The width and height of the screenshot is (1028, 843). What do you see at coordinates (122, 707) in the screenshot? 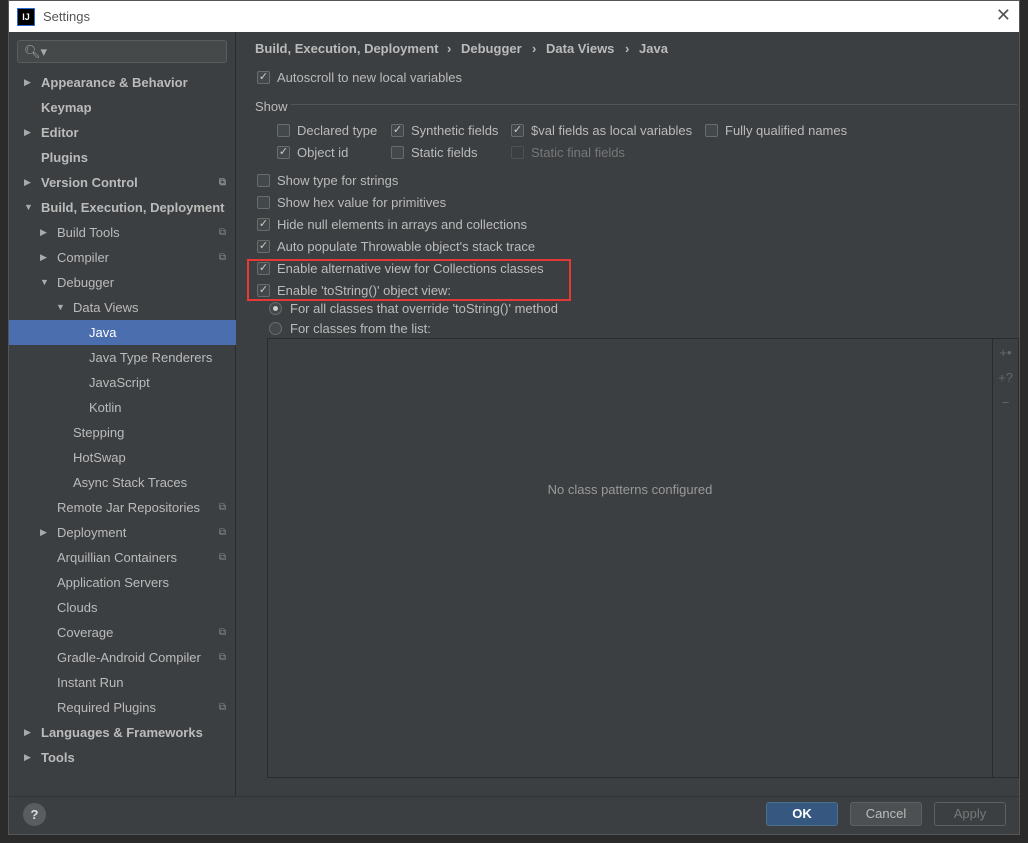
I see `tree-item: Required Plugins ⧉` at bounding box center [122, 707].